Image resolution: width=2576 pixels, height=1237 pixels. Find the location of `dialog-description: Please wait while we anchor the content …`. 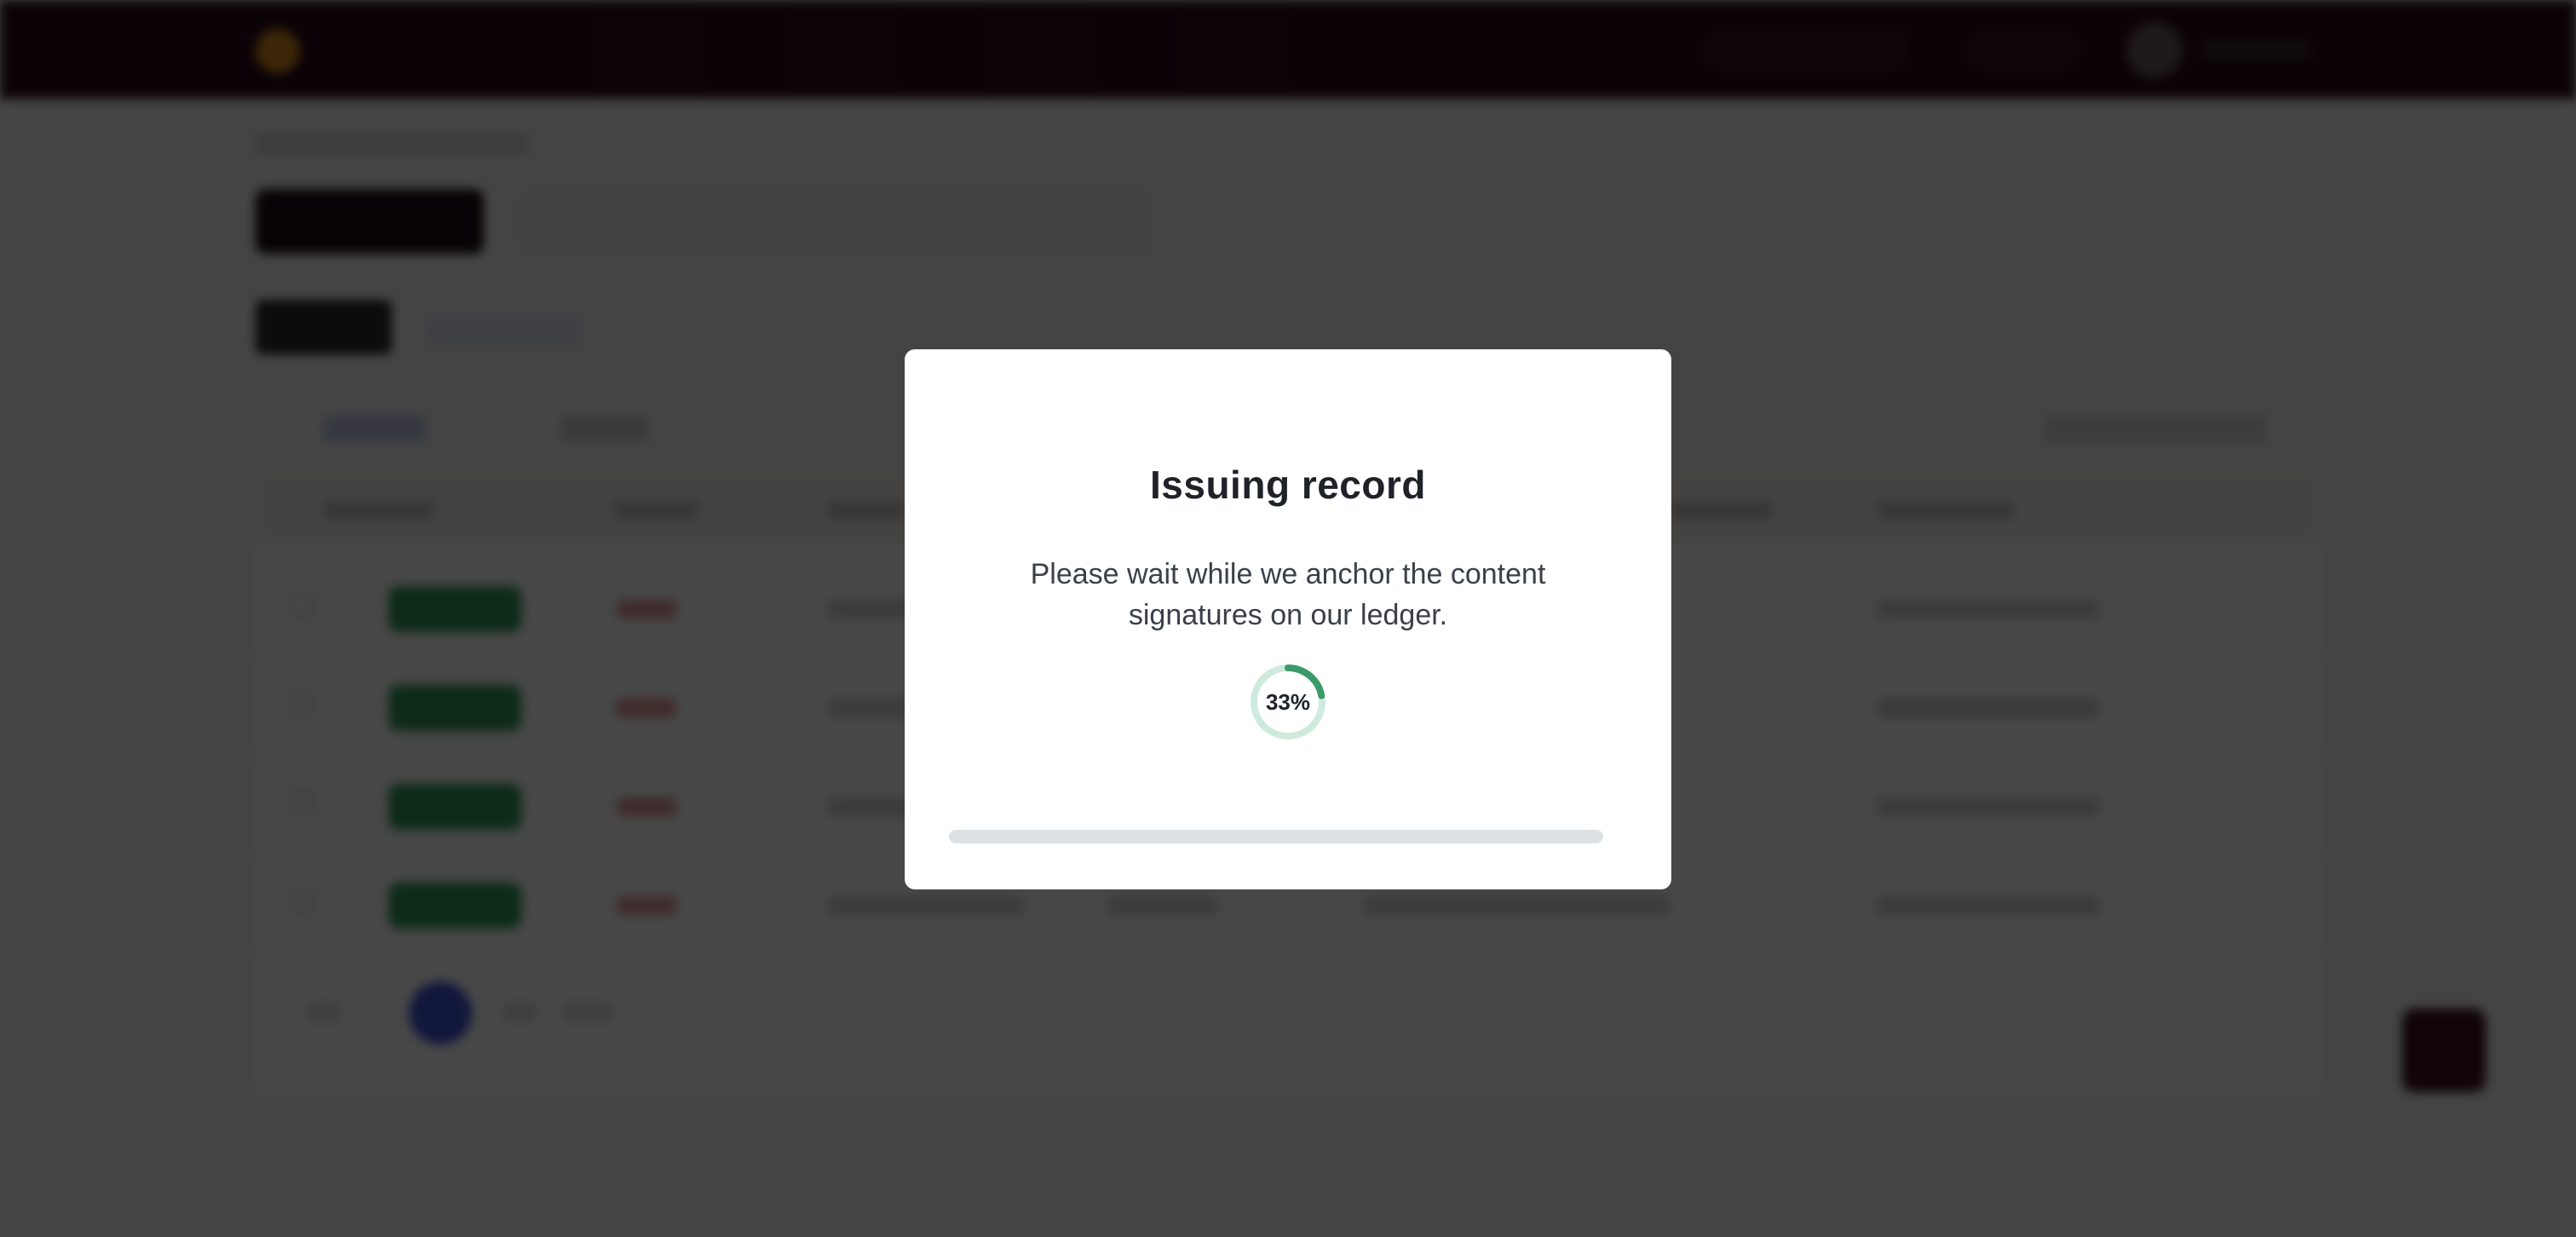

dialog-description: Please wait while we anchor the content … is located at coordinates (1288, 594).